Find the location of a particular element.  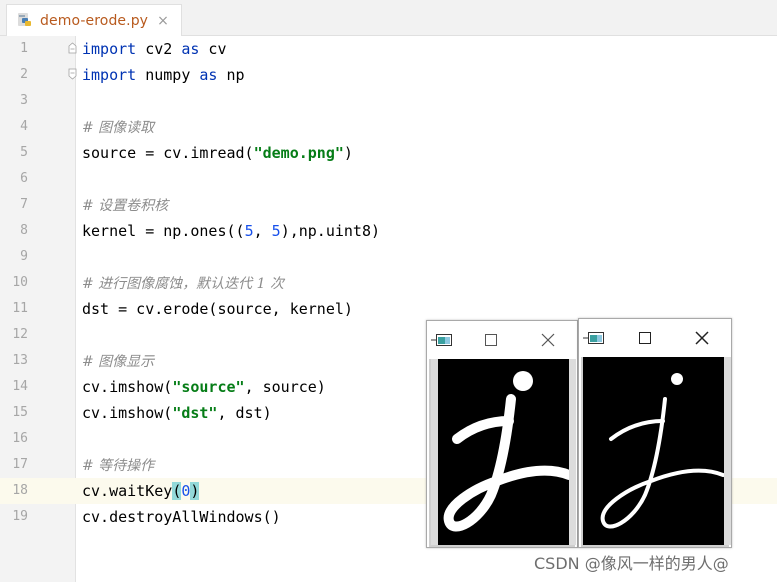

code-token: , source) is located at coordinates (285, 387).